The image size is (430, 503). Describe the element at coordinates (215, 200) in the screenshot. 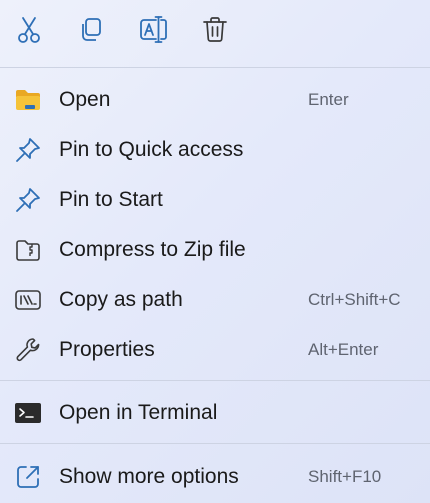

I see `menu-item-pin-to-start: Pin to Start` at that location.